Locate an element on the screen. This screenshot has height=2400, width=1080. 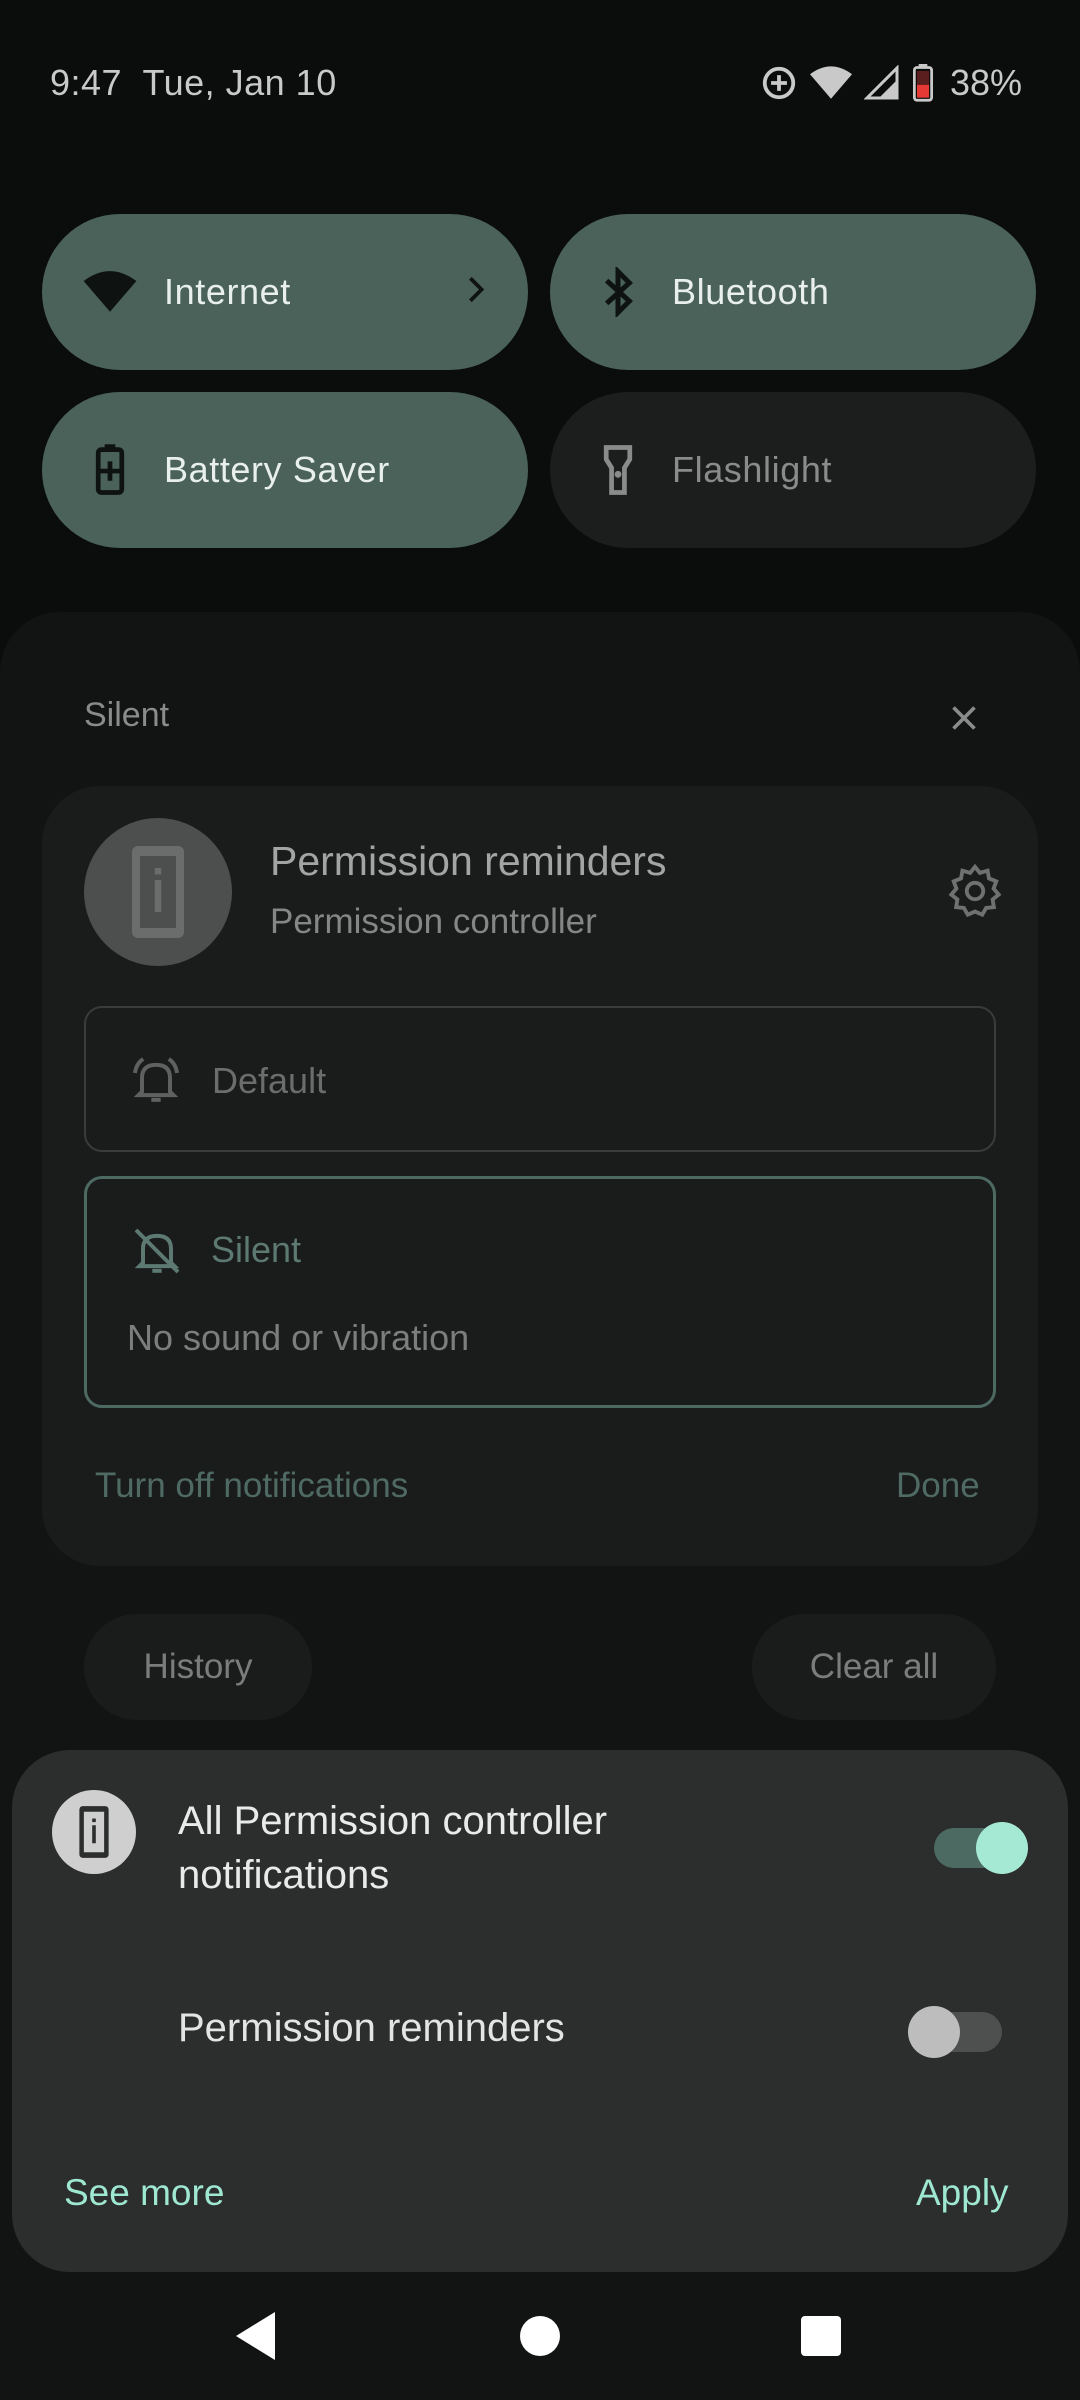
gear-icon is located at coordinates (976, 892).